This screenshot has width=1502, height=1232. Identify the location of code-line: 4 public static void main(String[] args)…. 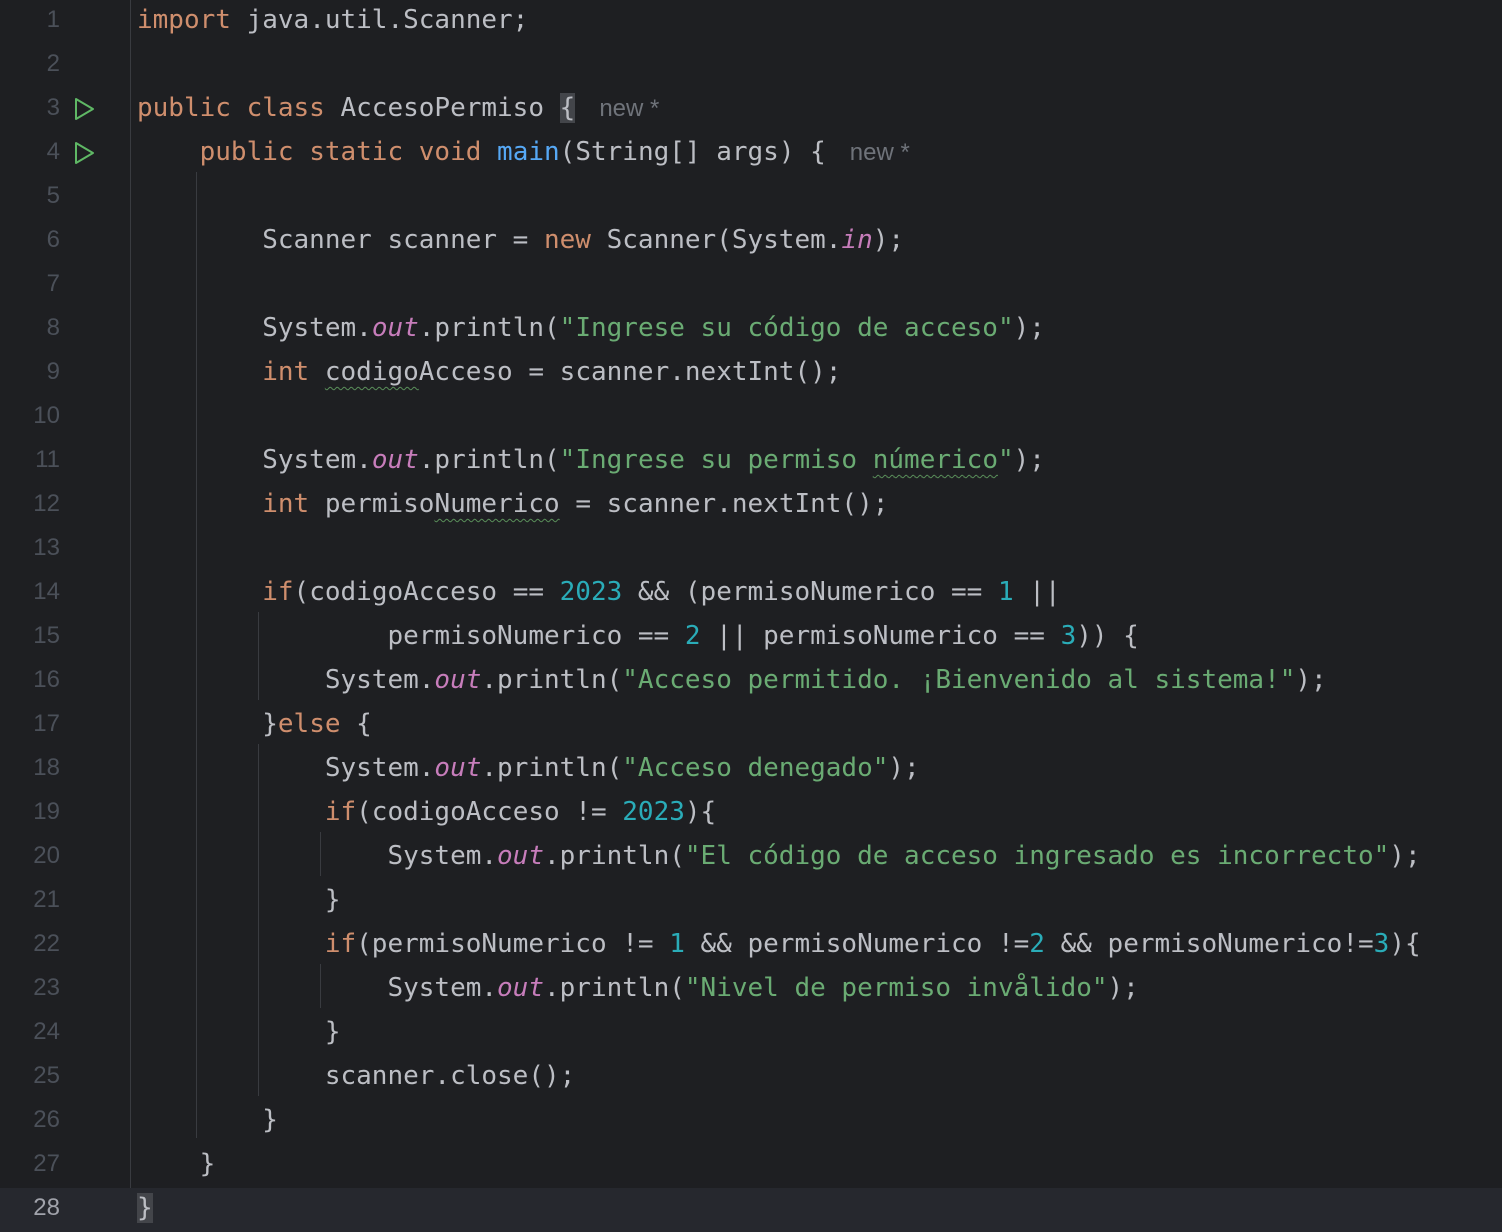
(751, 154).